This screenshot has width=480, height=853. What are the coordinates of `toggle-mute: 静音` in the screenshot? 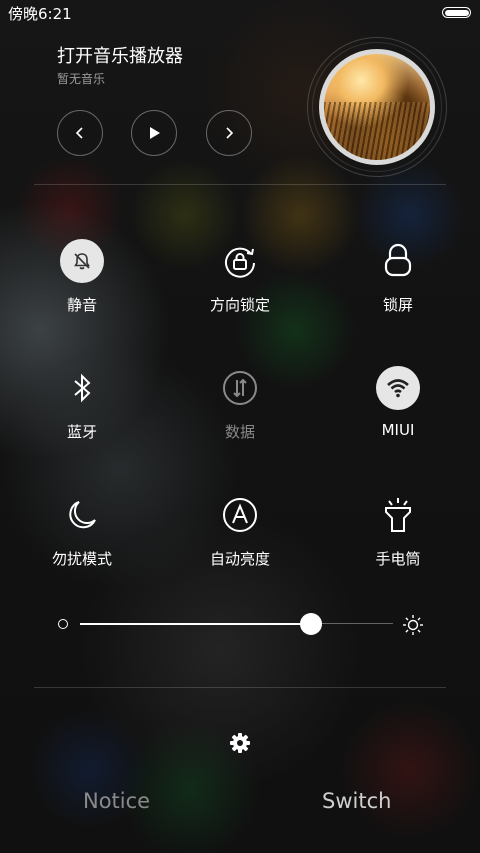 It's located at (82, 289).